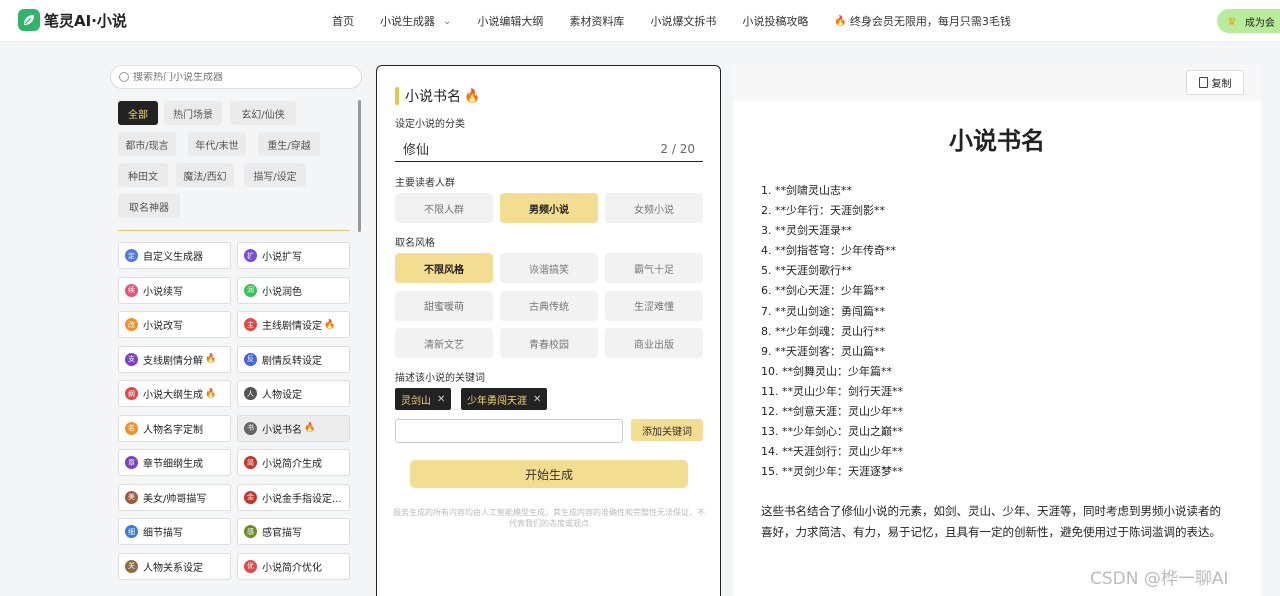  I want to click on logo-leaf-icon, so click(29, 20).